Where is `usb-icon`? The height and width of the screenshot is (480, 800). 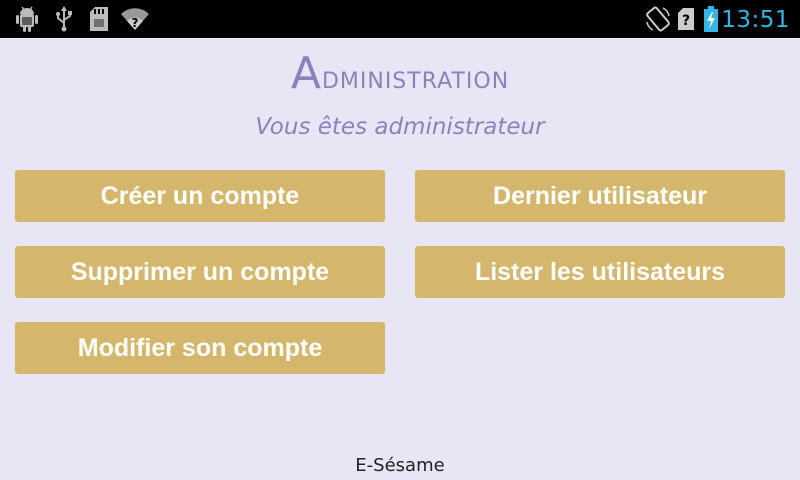 usb-icon is located at coordinates (64, 19).